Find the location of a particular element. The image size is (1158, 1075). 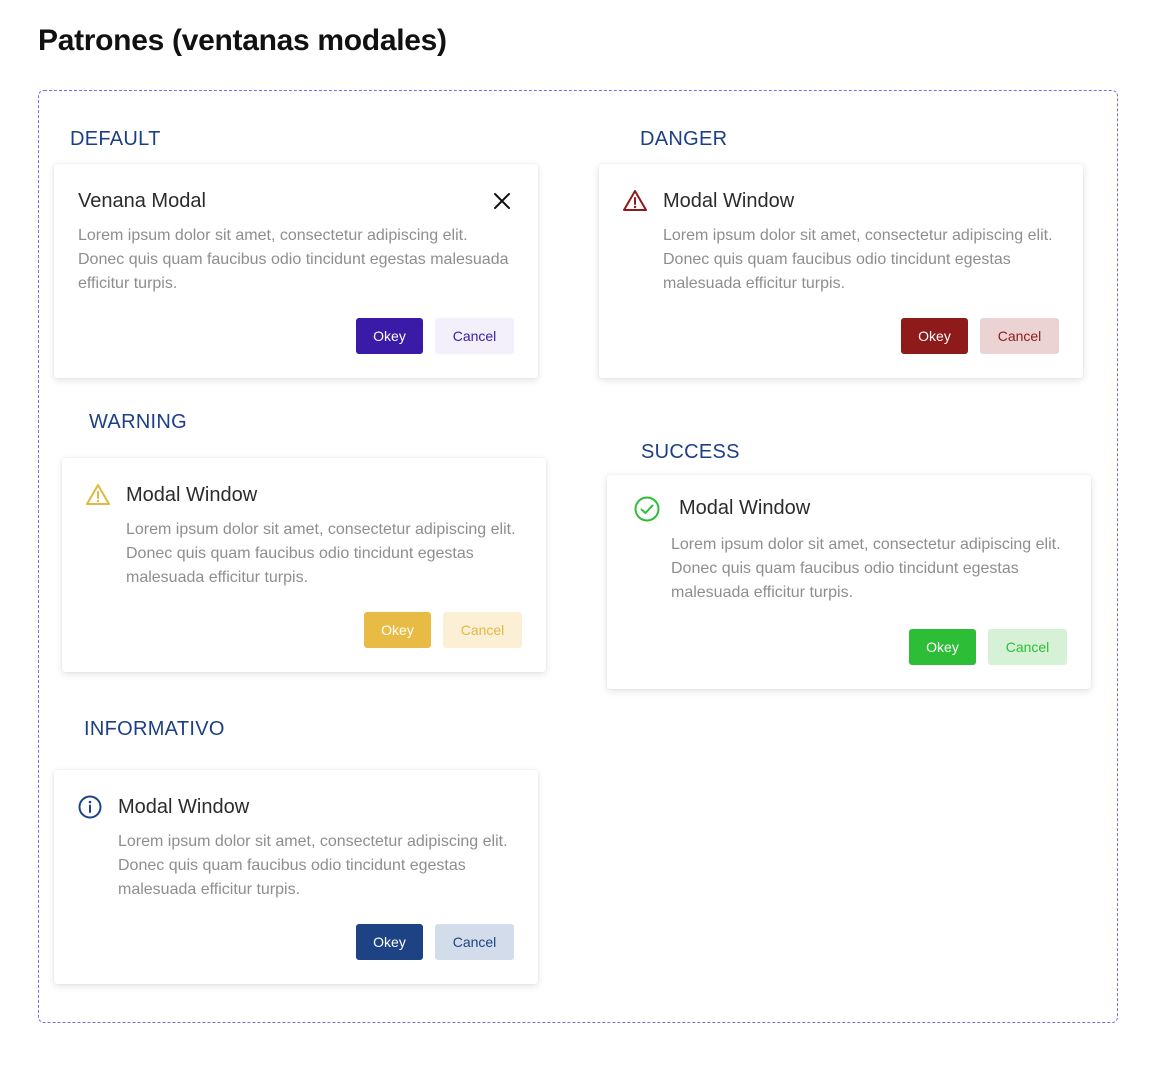

section-label-default: DEFAULT is located at coordinates (115, 139).